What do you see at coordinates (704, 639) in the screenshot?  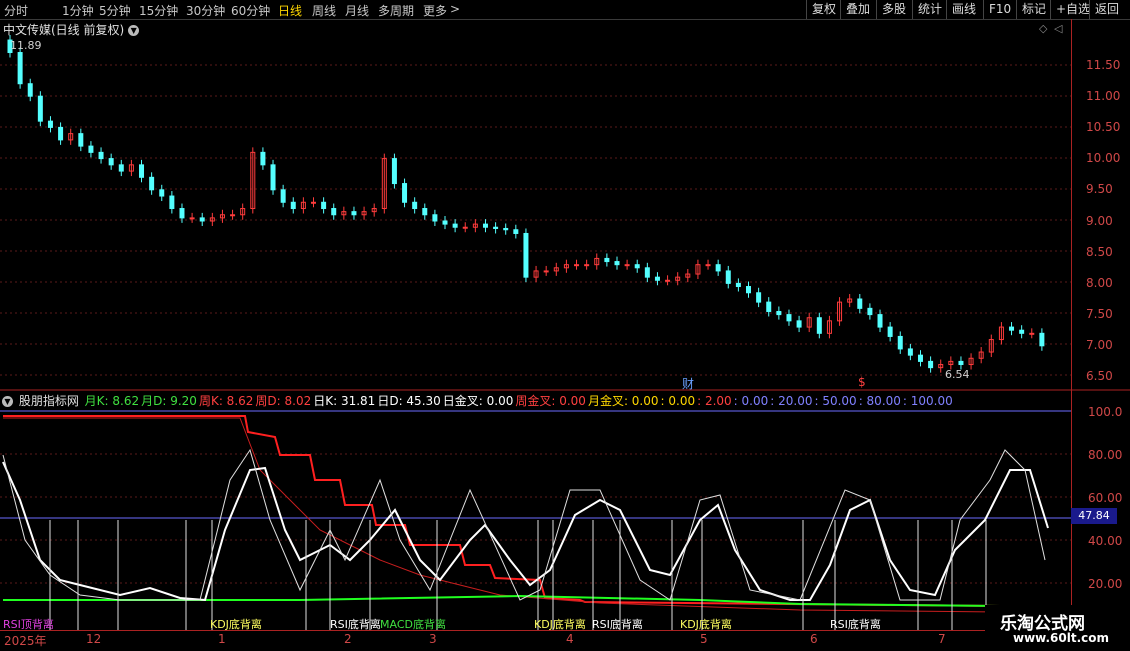 I see `date-tick: 5` at bounding box center [704, 639].